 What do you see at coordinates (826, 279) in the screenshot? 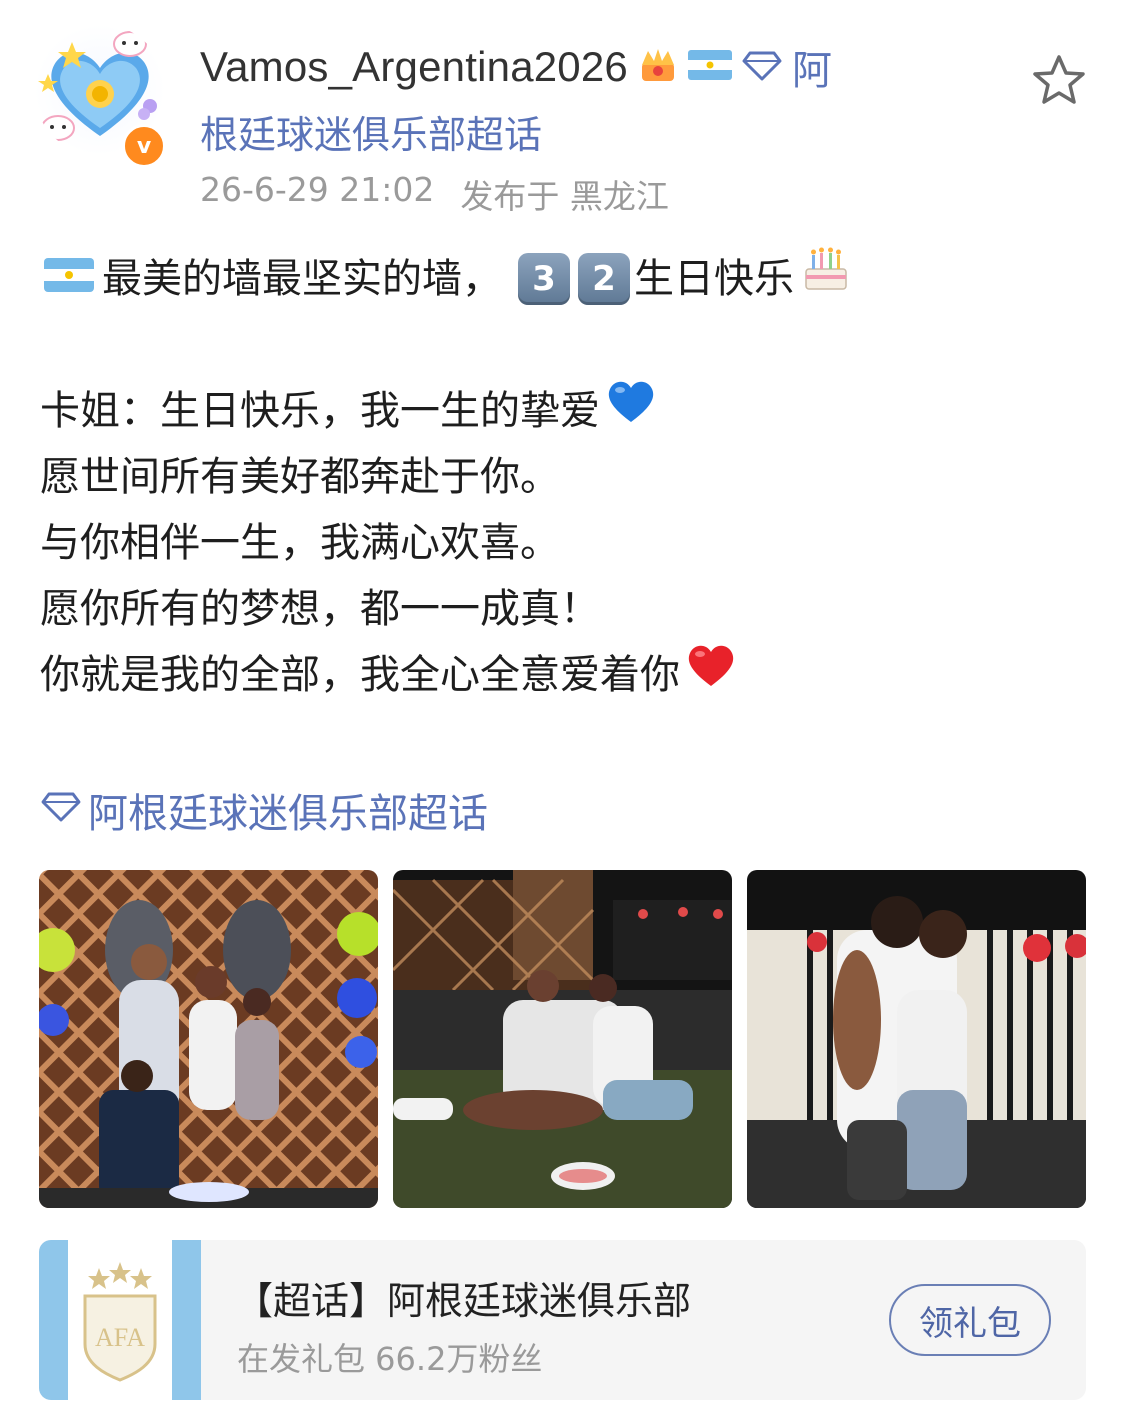
I see `birthday-cake-icon` at bounding box center [826, 279].